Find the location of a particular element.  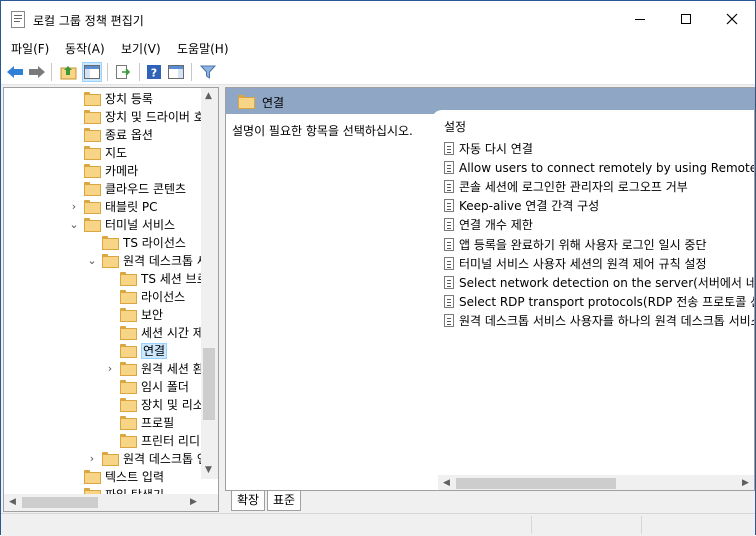

tree-item: 지도 is located at coordinates (105, 153).